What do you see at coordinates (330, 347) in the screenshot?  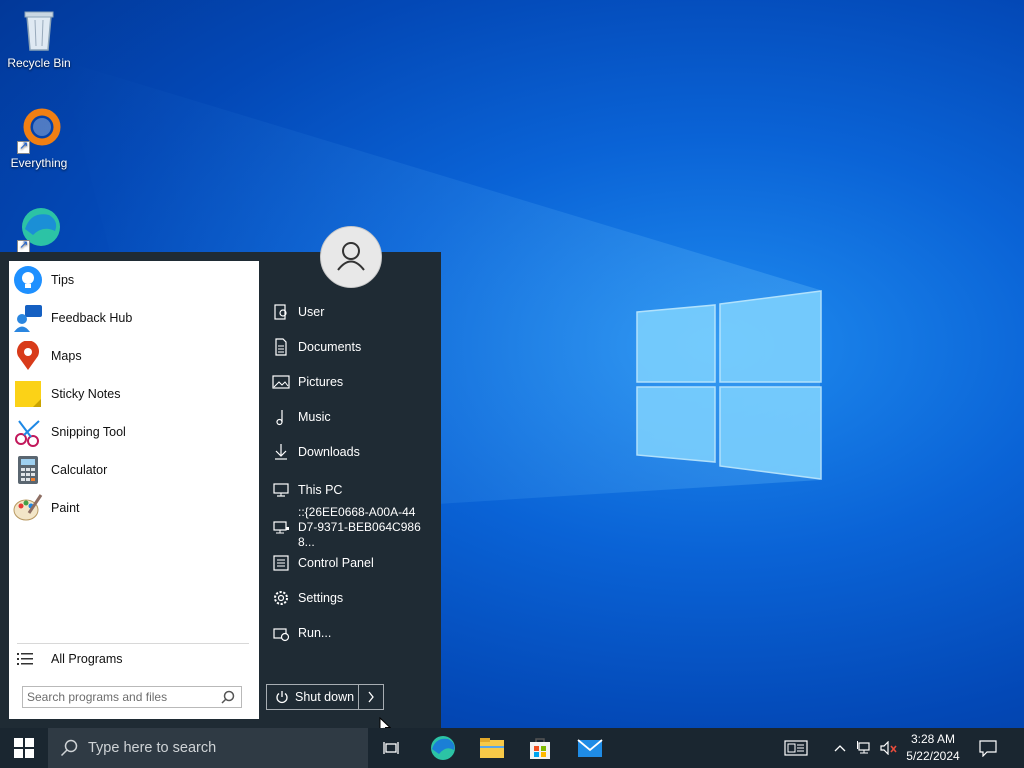 I see `menu-item-label: Documents` at bounding box center [330, 347].